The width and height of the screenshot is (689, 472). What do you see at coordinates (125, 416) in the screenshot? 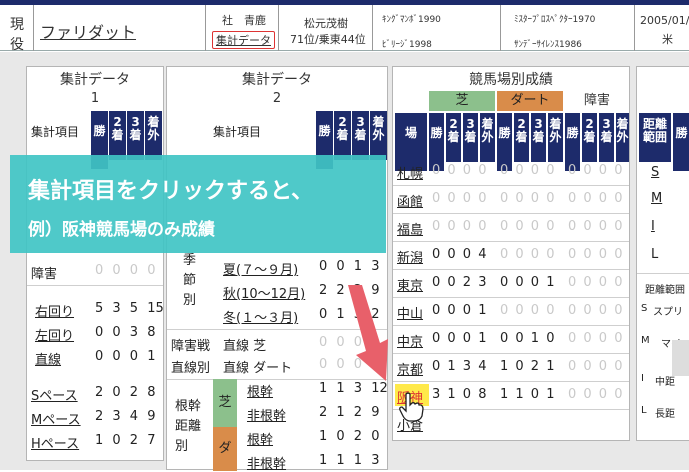
I see `panel1-row-values: 2 3 4 9` at bounding box center [125, 416].